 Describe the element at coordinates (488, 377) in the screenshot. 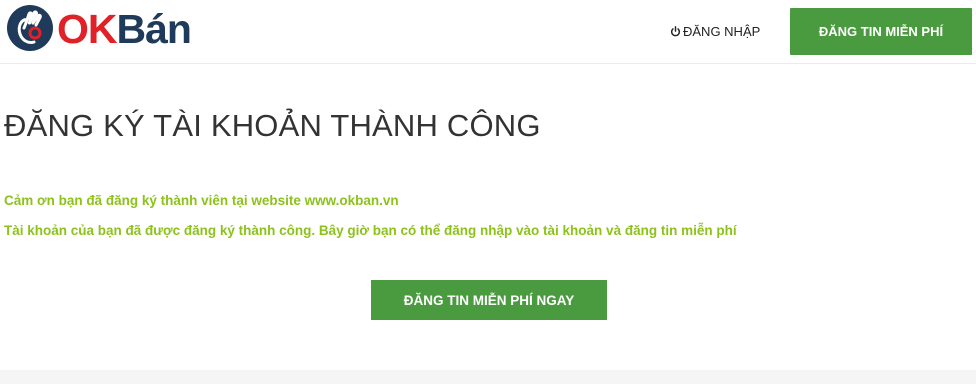

I see `footer-strip` at that location.